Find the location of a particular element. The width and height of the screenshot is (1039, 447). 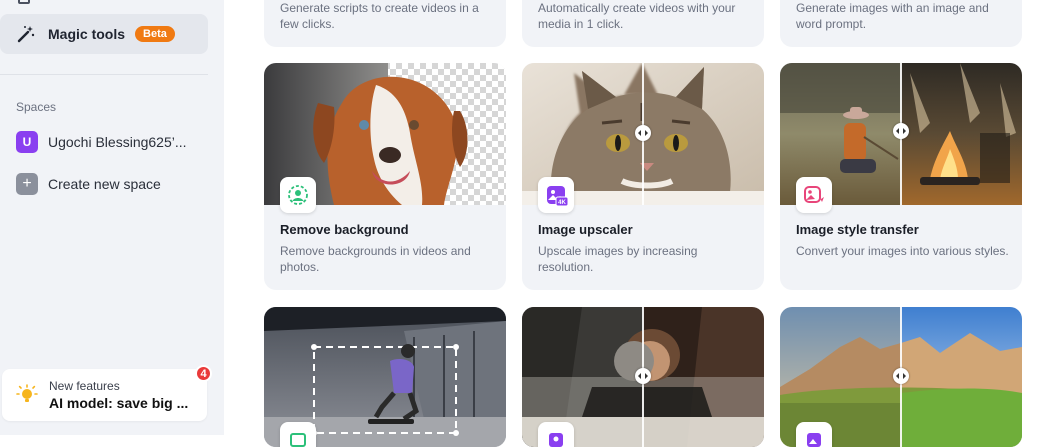

remove-background-icon is located at coordinates (298, 195).